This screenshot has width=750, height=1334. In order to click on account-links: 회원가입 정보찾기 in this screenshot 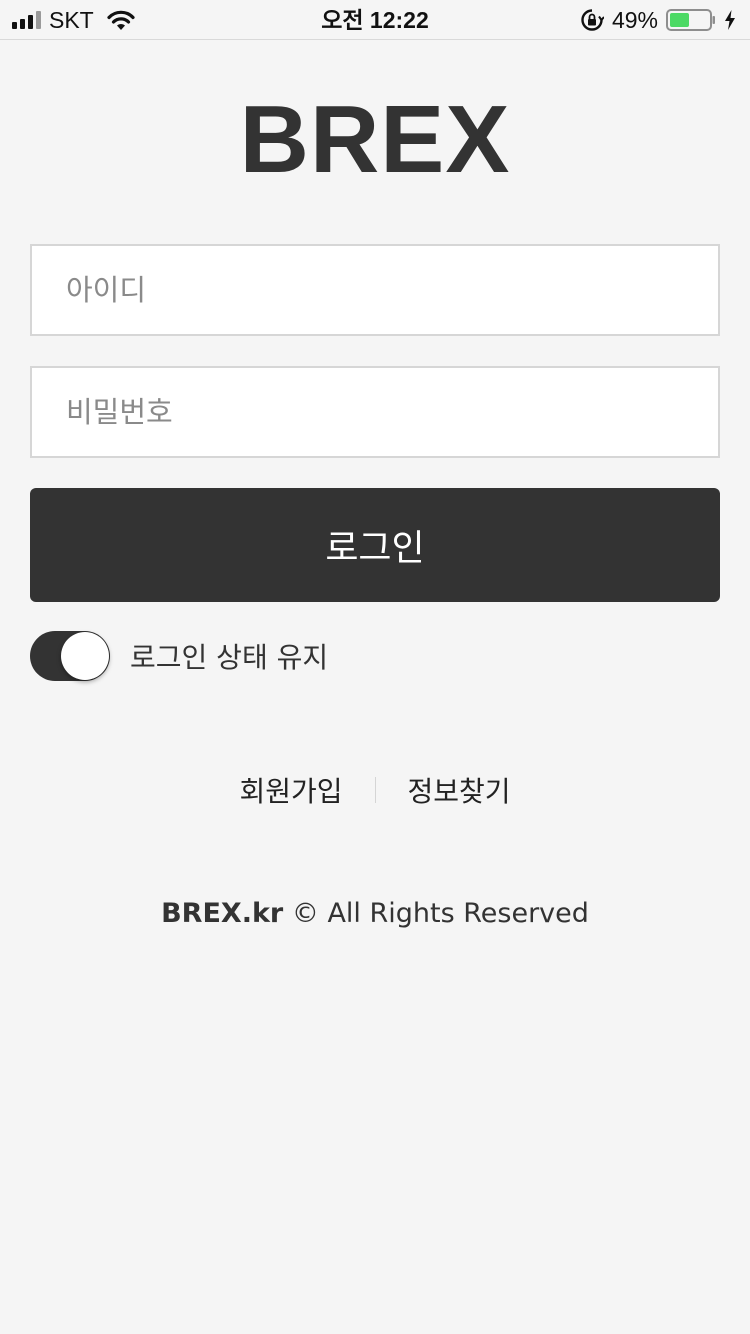, I will do `click(375, 790)`.